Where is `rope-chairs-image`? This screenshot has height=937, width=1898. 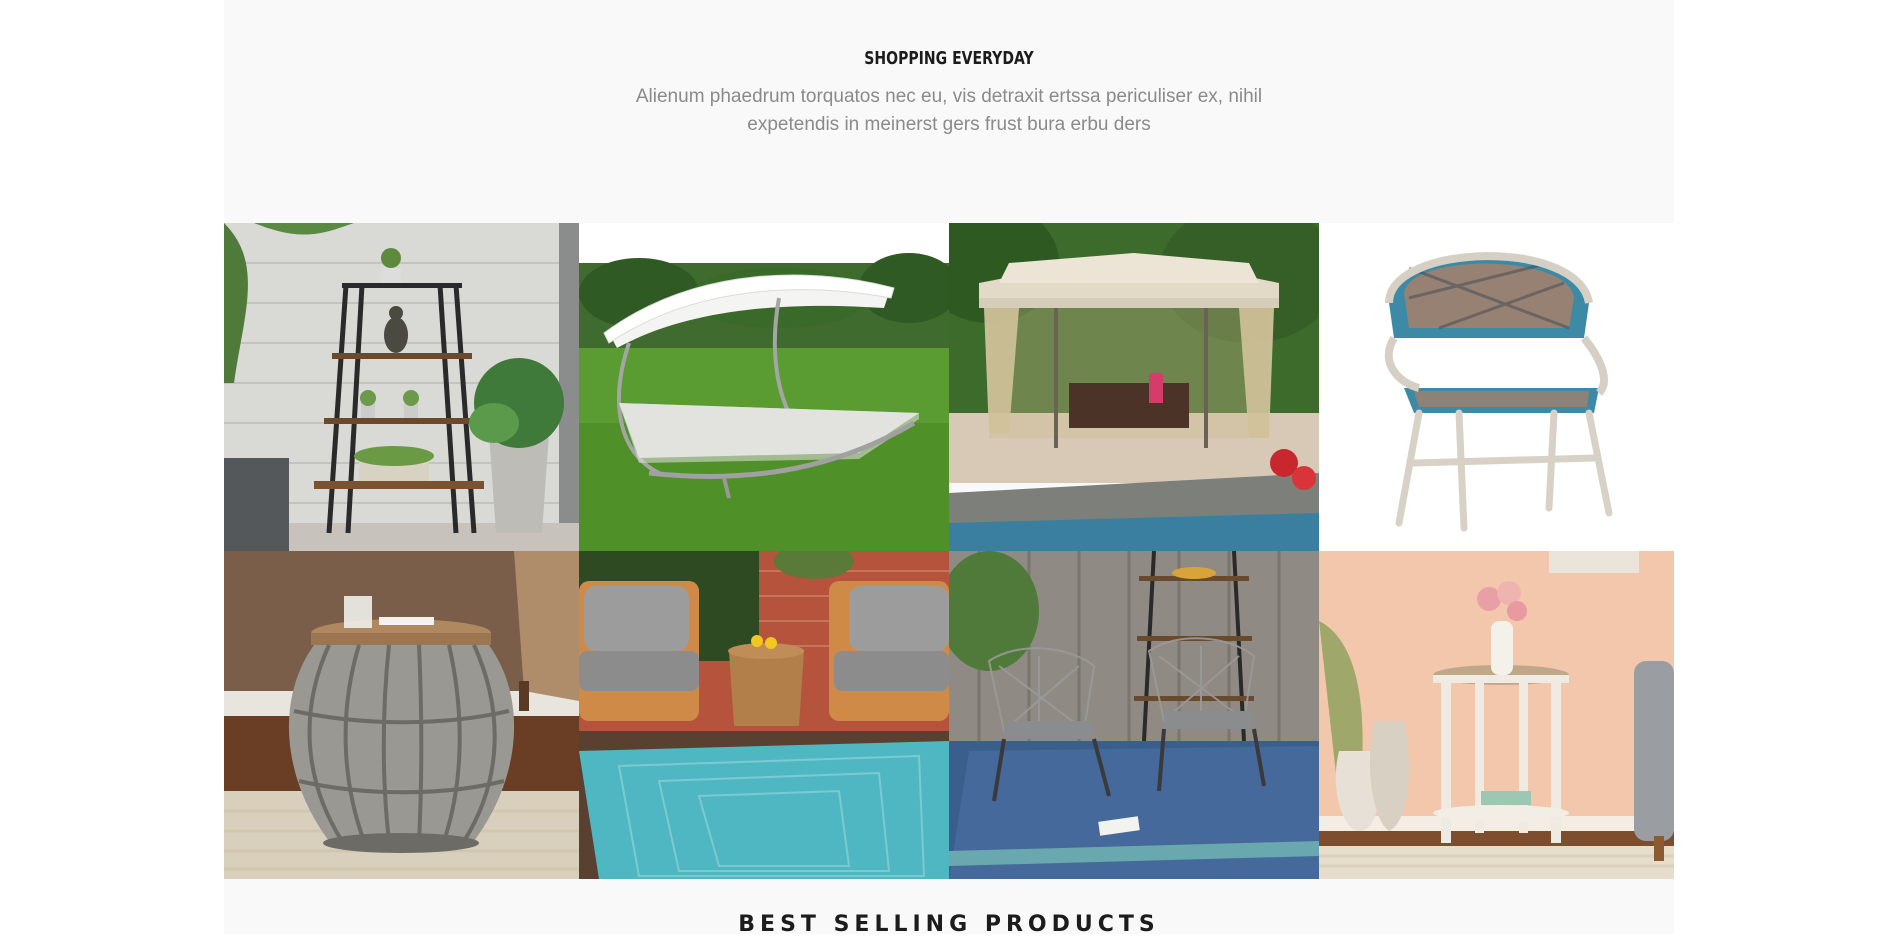 rope-chairs-image is located at coordinates (1134, 715).